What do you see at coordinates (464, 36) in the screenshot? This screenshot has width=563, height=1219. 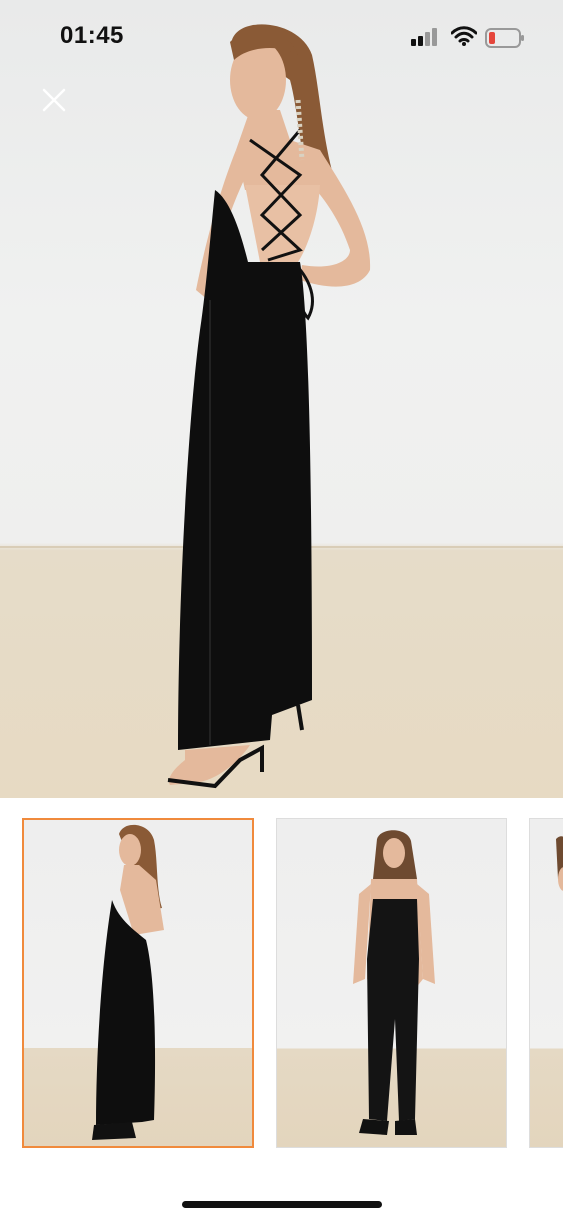 I see `wifi-icon` at bounding box center [464, 36].